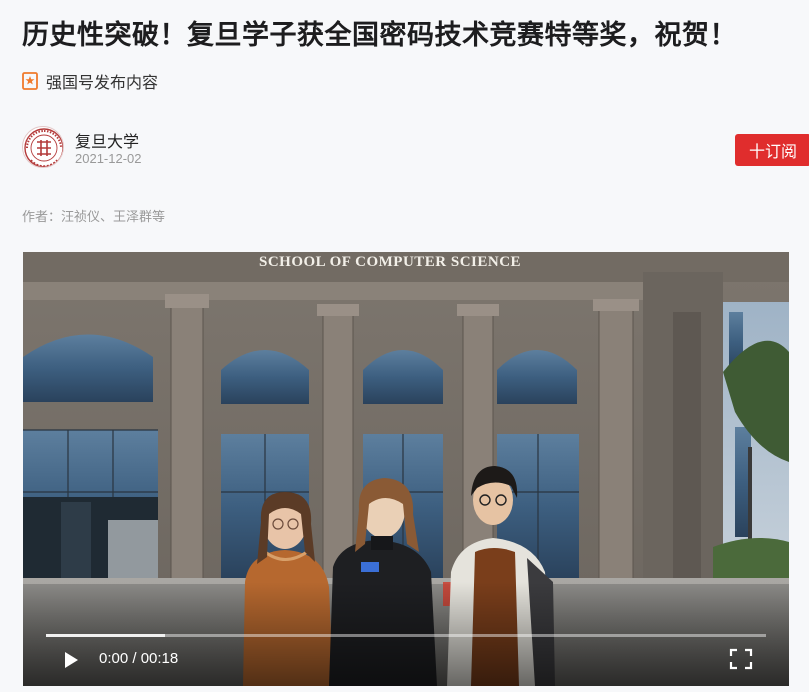 This screenshot has width=809, height=692. Describe the element at coordinates (139, 658) in the screenshot. I see `video-time: 0:00 / 00:18` at that location.